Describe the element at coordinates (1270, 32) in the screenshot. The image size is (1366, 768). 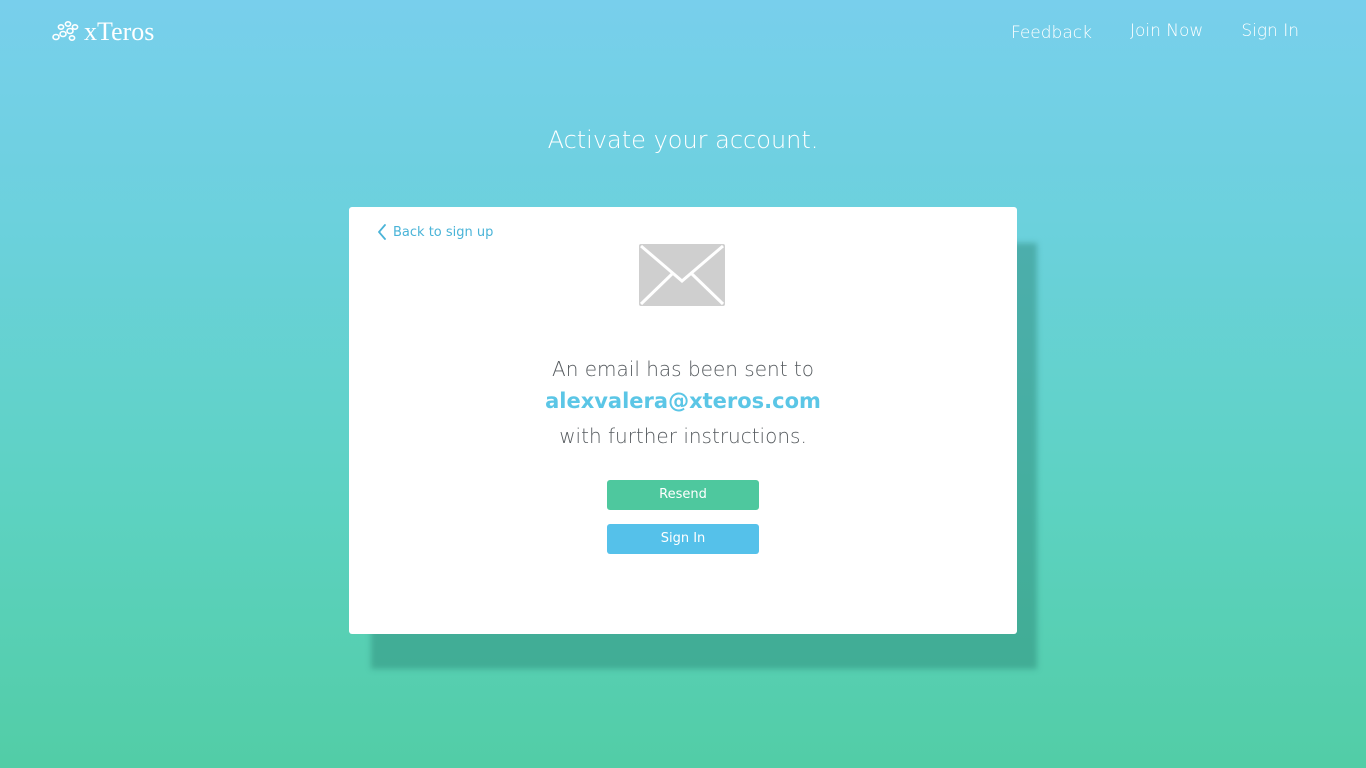
I see `nav-sign-in-link: Sign In` at that location.